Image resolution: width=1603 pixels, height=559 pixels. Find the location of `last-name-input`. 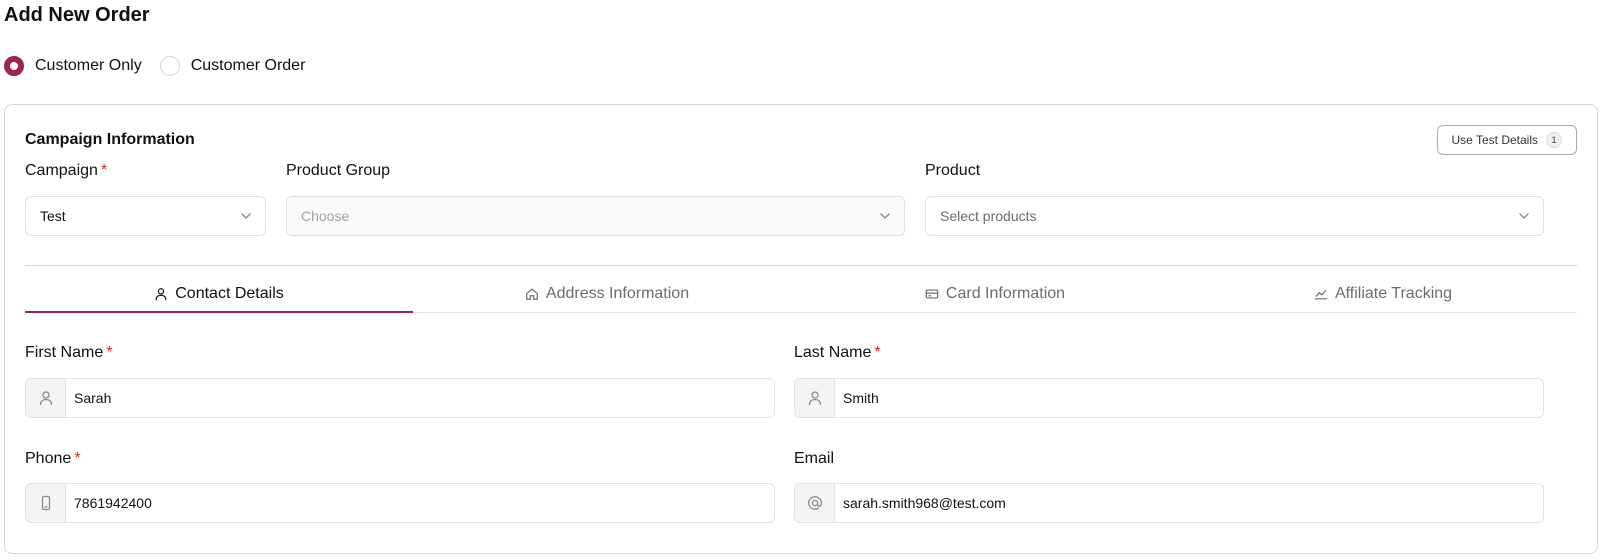

last-name-input is located at coordinates (1189, 398).